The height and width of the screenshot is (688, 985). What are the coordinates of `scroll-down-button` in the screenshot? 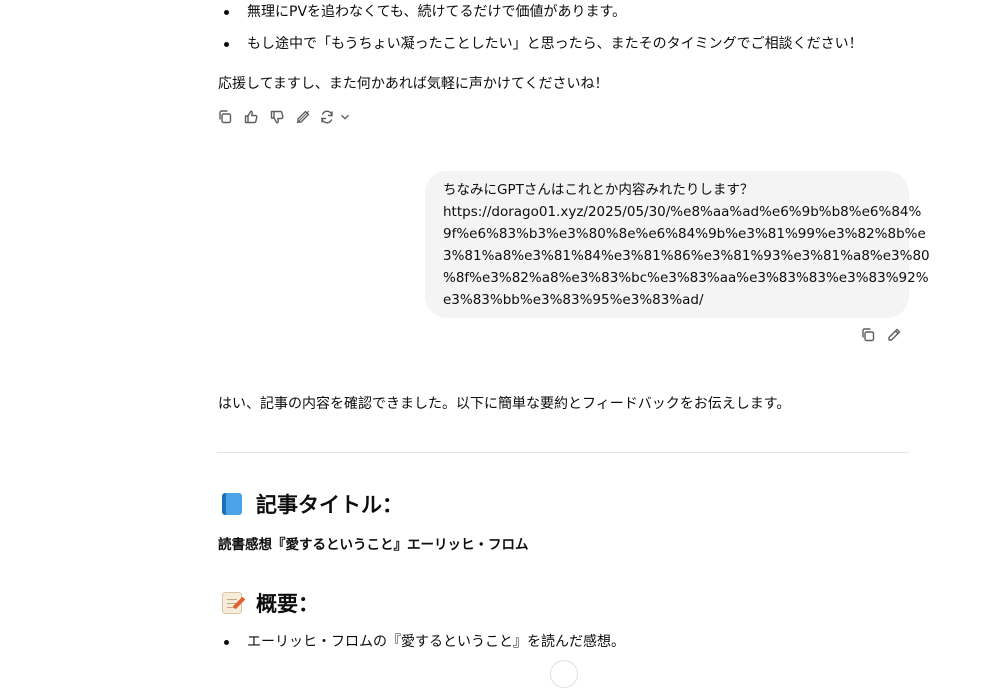 It's located at (564, 674).